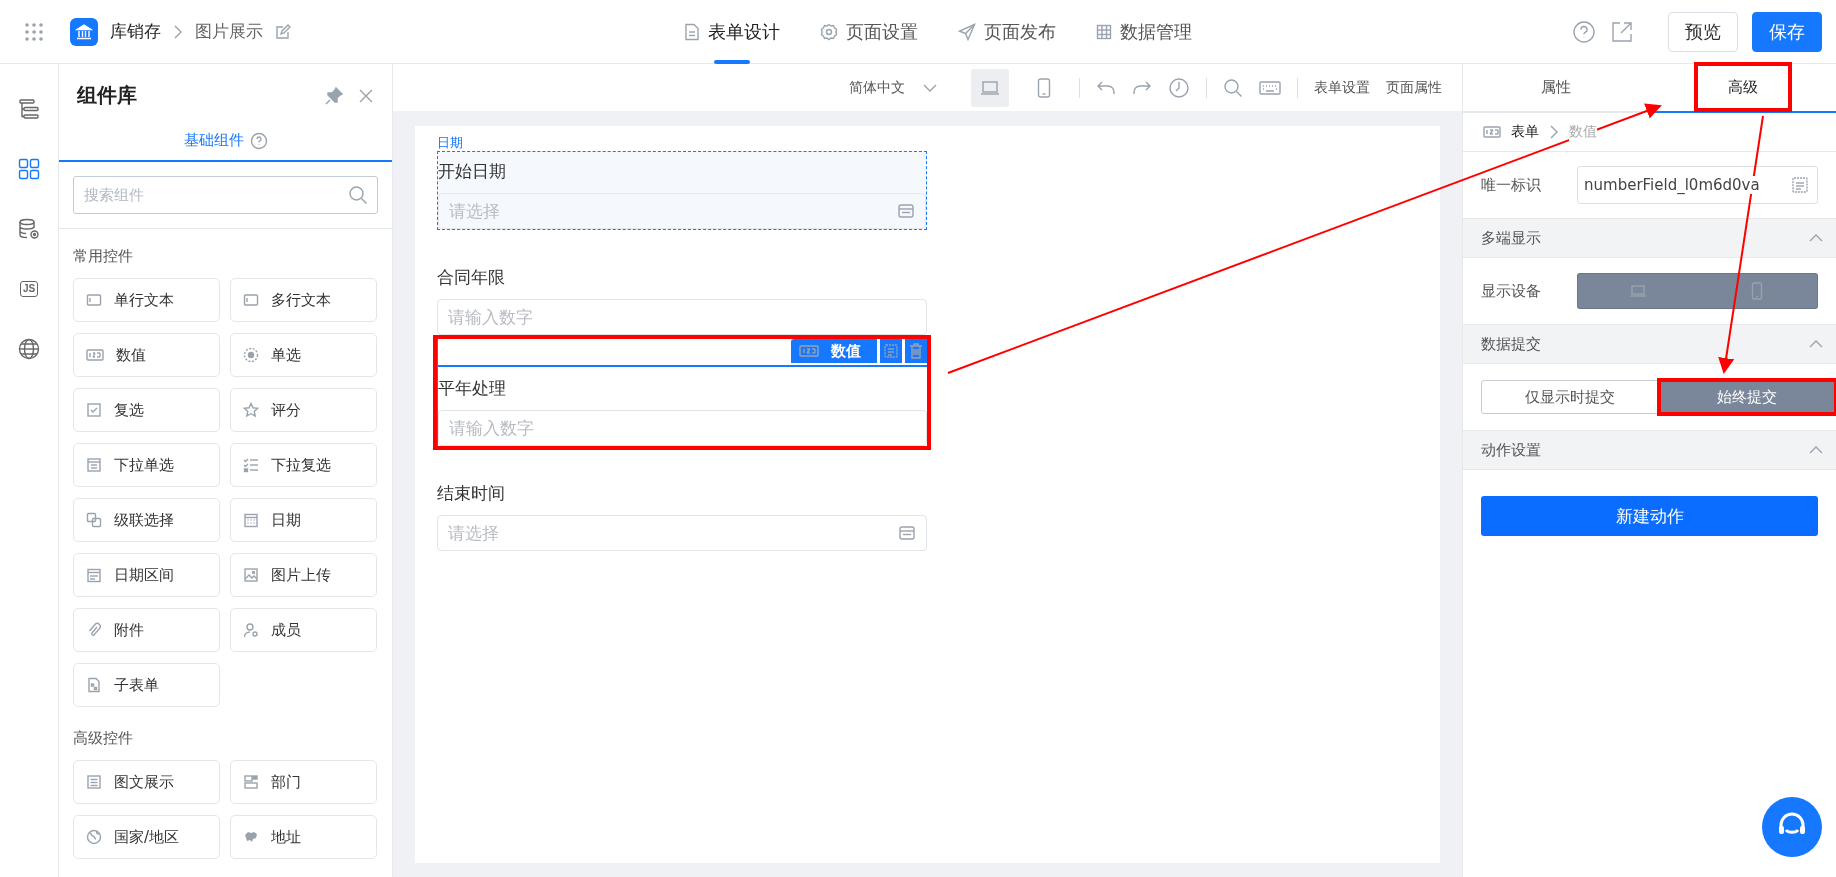 The image size is (1836, 877). Describe the element at coordinates (251, 782) in the screenshot. I see `org-icon` at that location.